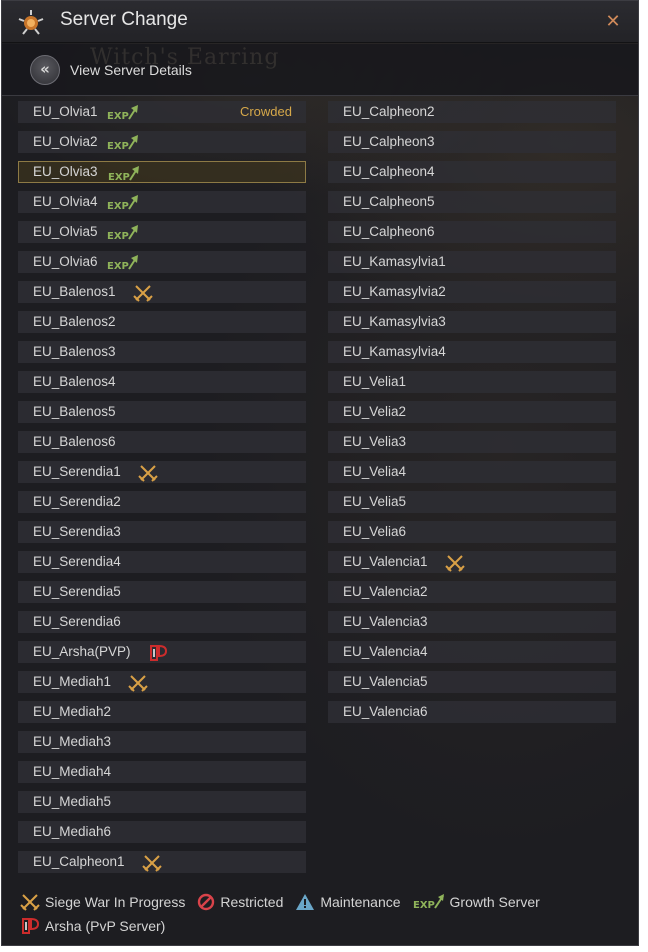  What do you see at coordinates (385, 561) in the screenshot?
I see `server-name: EU_Valencia1` at bounding box center [385, 561].